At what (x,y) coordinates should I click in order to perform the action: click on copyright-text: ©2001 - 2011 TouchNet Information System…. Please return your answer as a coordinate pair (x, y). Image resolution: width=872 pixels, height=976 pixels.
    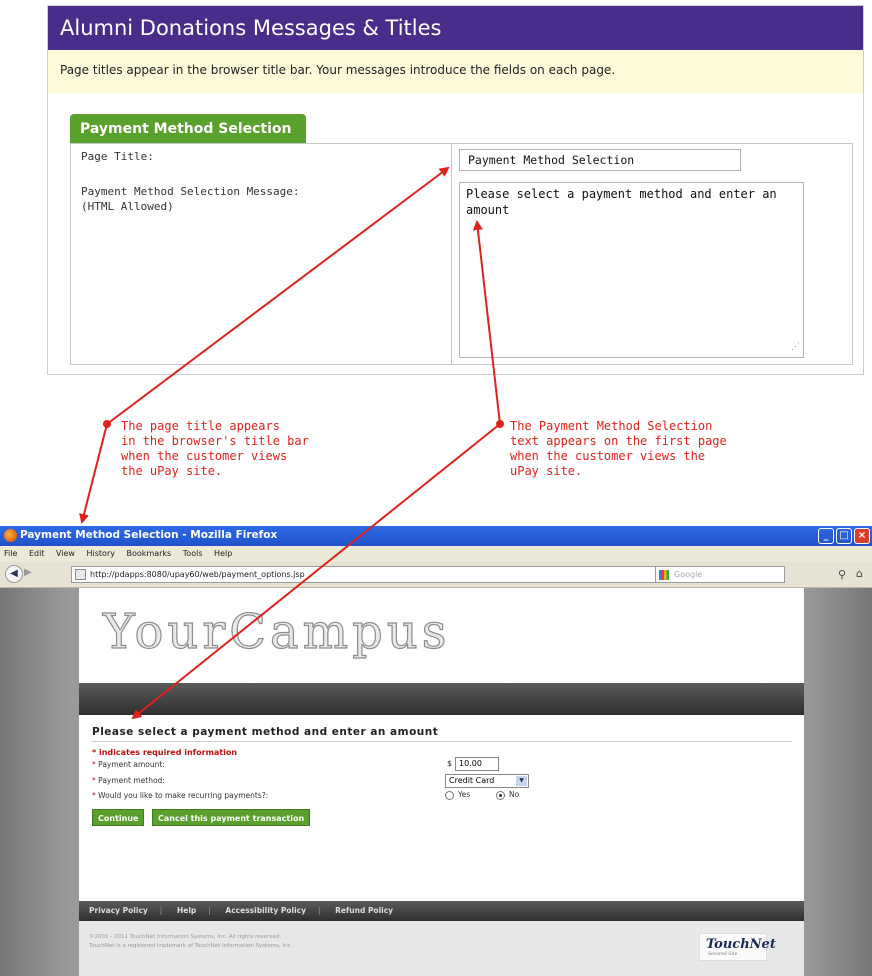
    Looking at the image, I should click on (190, 942).